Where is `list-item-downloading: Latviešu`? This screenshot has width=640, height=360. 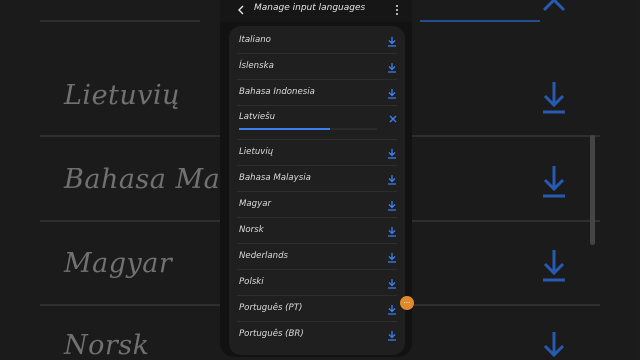
list-item-downloading: Latviešu is located at coordinates (317, 123).